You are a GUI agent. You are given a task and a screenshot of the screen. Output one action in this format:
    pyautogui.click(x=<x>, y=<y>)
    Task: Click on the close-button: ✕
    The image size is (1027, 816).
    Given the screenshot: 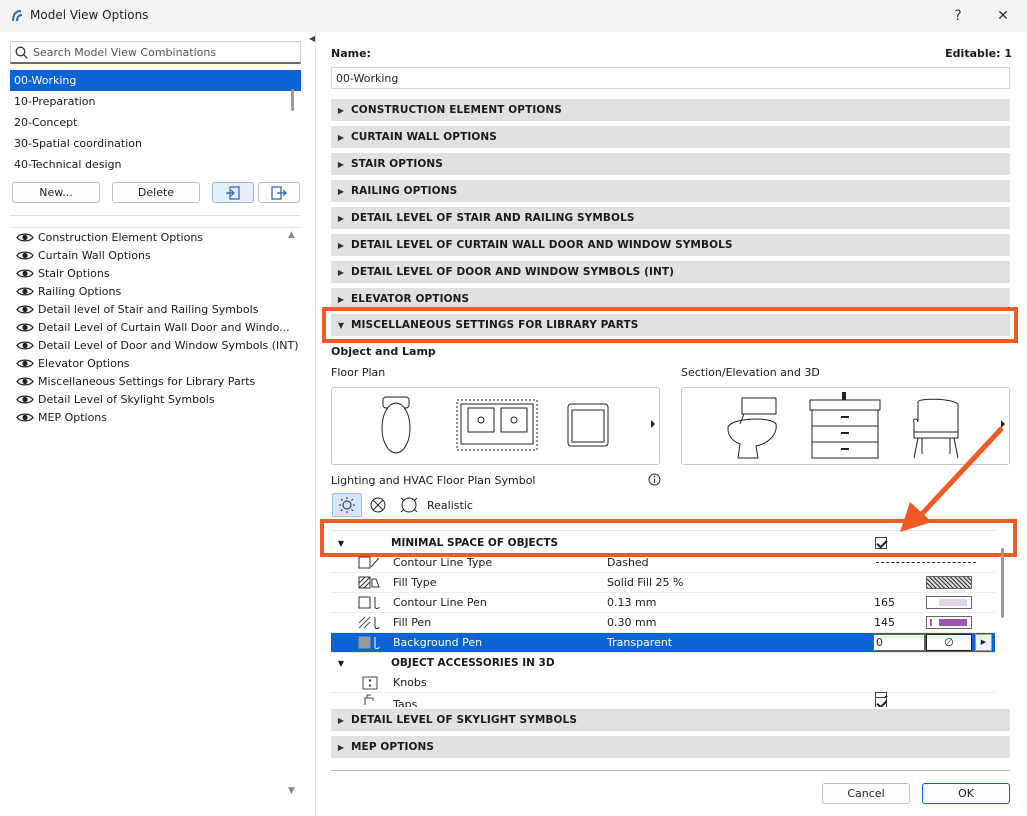 What is the action you would take?
    pyautogui.click(x=1003, y=16)
    